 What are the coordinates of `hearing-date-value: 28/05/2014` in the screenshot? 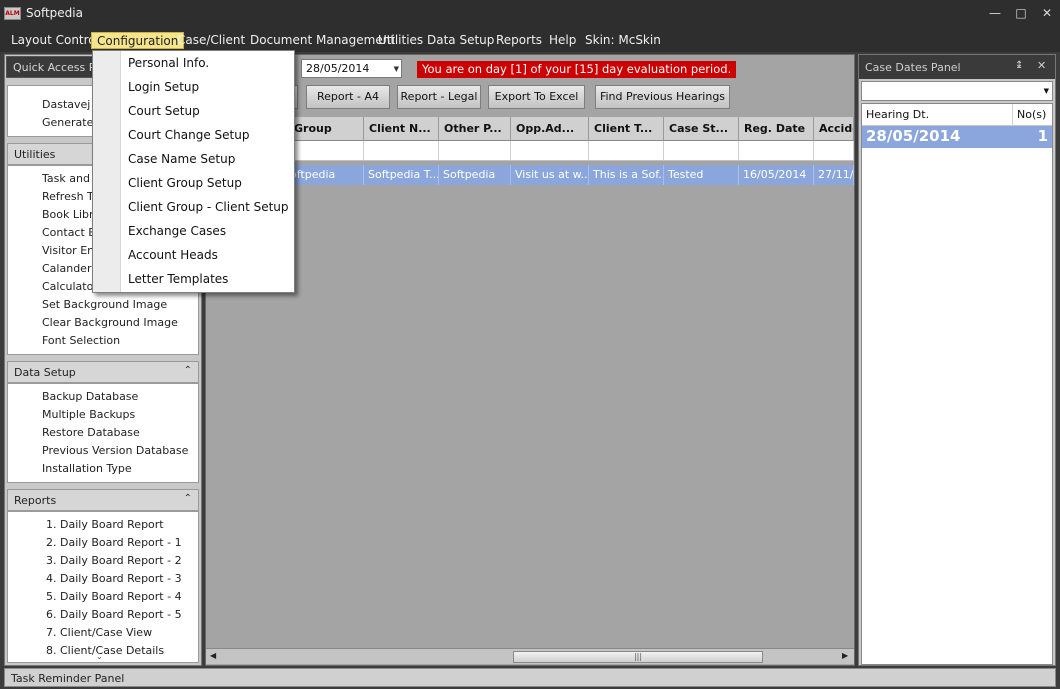 It's located at (913, 136).